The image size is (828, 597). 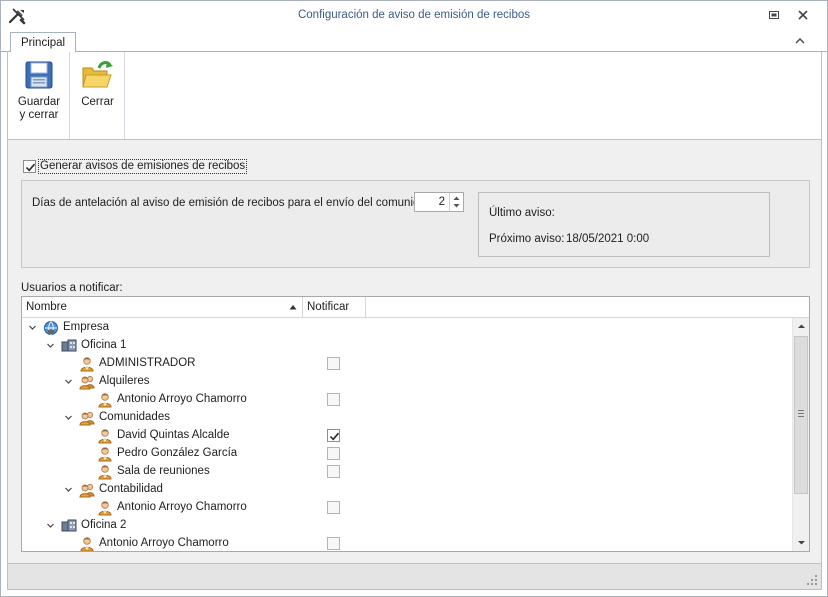 I want to click on column-notify-label: Notificar, so click(x=328, y=307).